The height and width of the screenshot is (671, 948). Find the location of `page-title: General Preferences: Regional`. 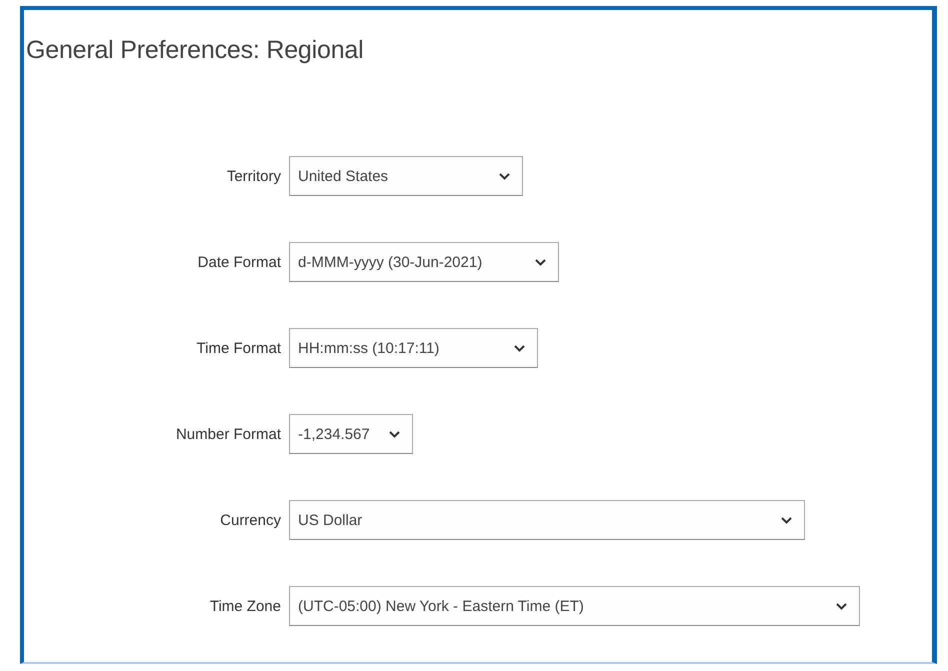

page-title: General Preferences: Regional is located at coordinates (195, 50).